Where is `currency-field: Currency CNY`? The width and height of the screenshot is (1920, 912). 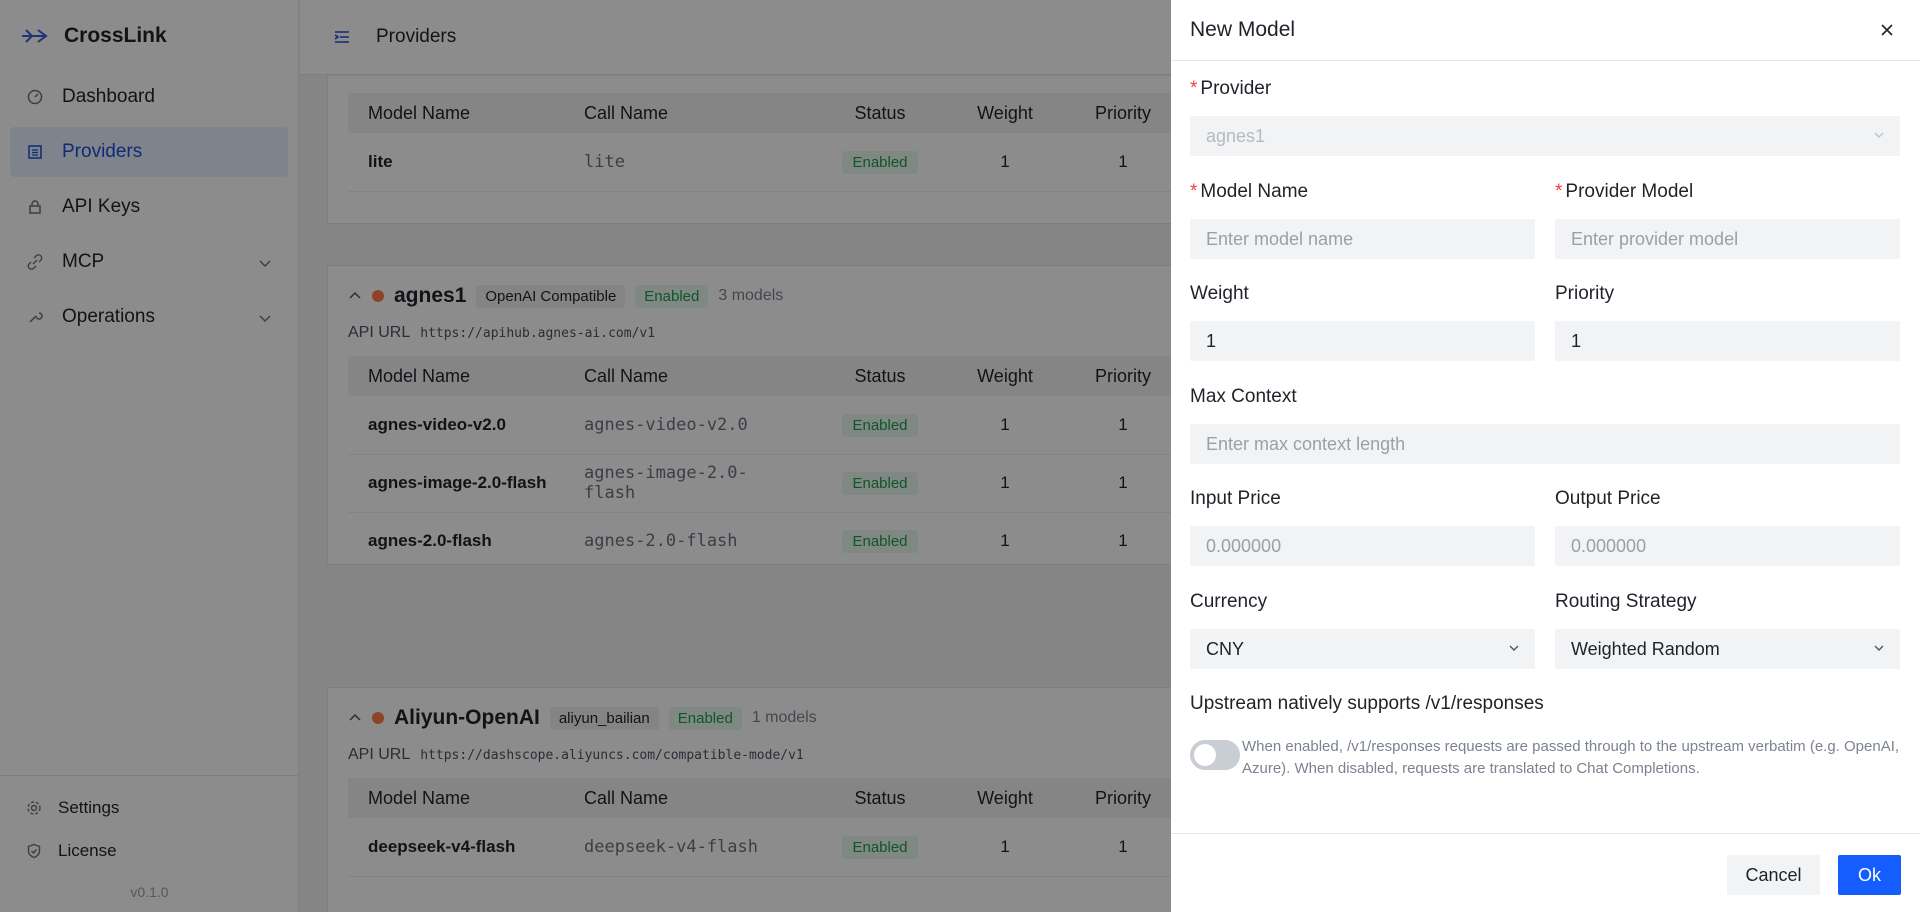
currency-field: Currency CNY is located at coordinates (1362, 629).